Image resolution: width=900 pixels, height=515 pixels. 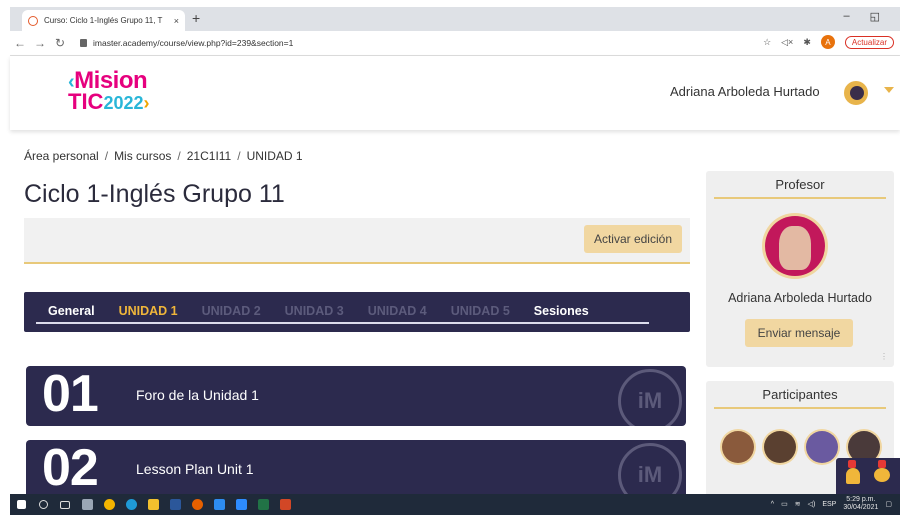 I want to click on breadcrumb-item: UNIDAD 1, so click(x=275, y=156).